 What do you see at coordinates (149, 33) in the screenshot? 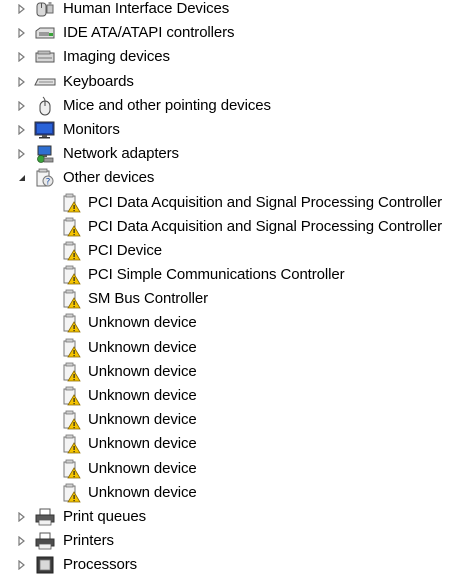
I see `tree-item-label: IDE ATA/ATAPI controllers` at bounding box center [149, 33].